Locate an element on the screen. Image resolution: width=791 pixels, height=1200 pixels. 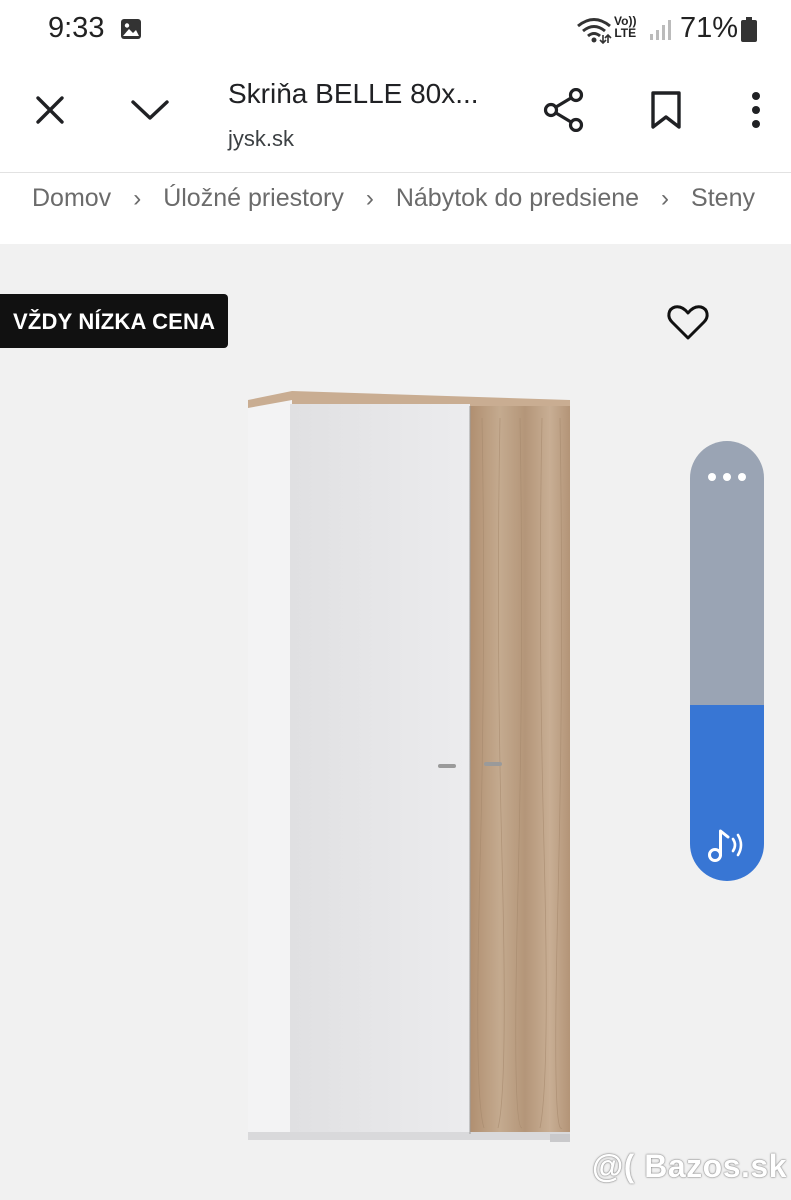
collapse-button is located at coordinates (150, 110).